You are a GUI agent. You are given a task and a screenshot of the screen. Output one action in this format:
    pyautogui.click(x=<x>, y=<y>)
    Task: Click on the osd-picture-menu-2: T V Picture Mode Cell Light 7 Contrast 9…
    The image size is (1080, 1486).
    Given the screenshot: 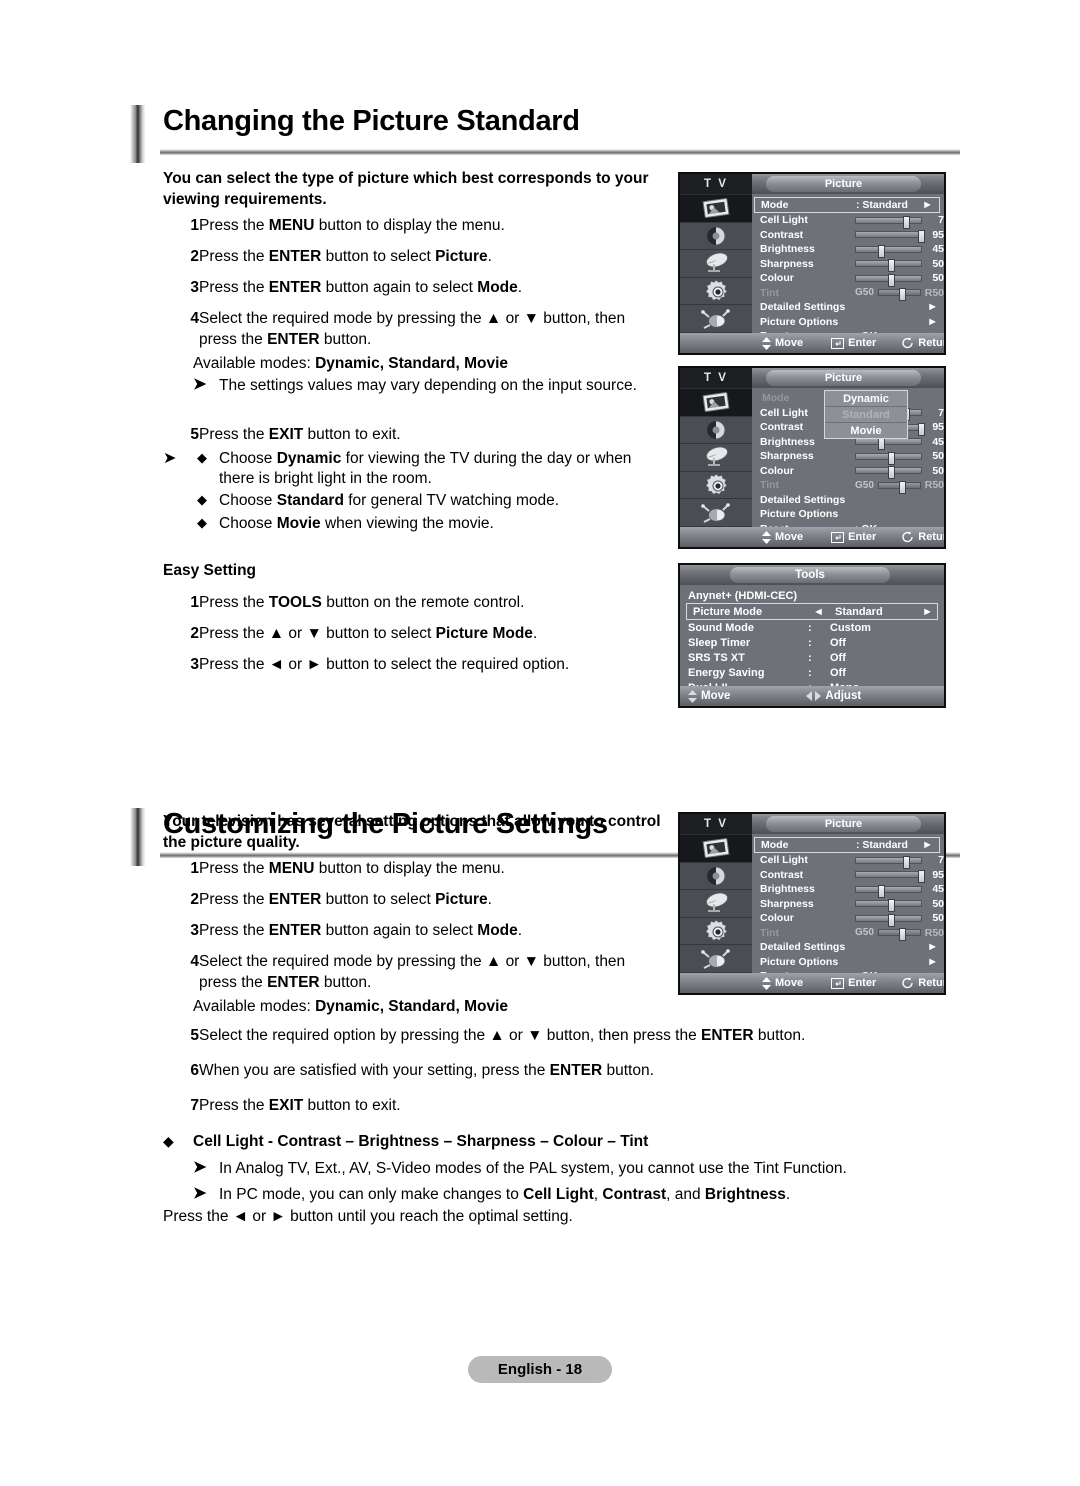 What is the action you would take?
    pyautogui.click(x=812, y=457)
    